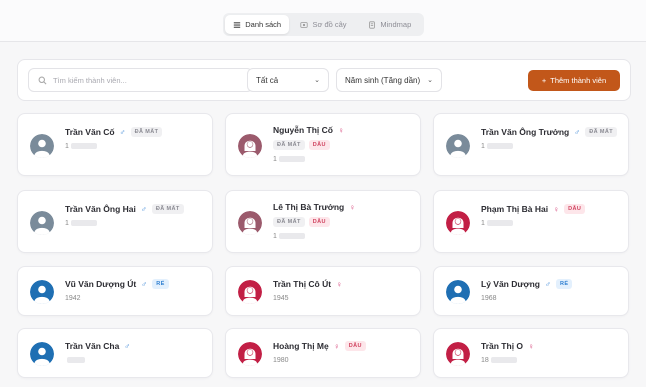  I want to click on member-card: Lý Văn Dượng ♂ RỂ 1968, so click(531, 291).